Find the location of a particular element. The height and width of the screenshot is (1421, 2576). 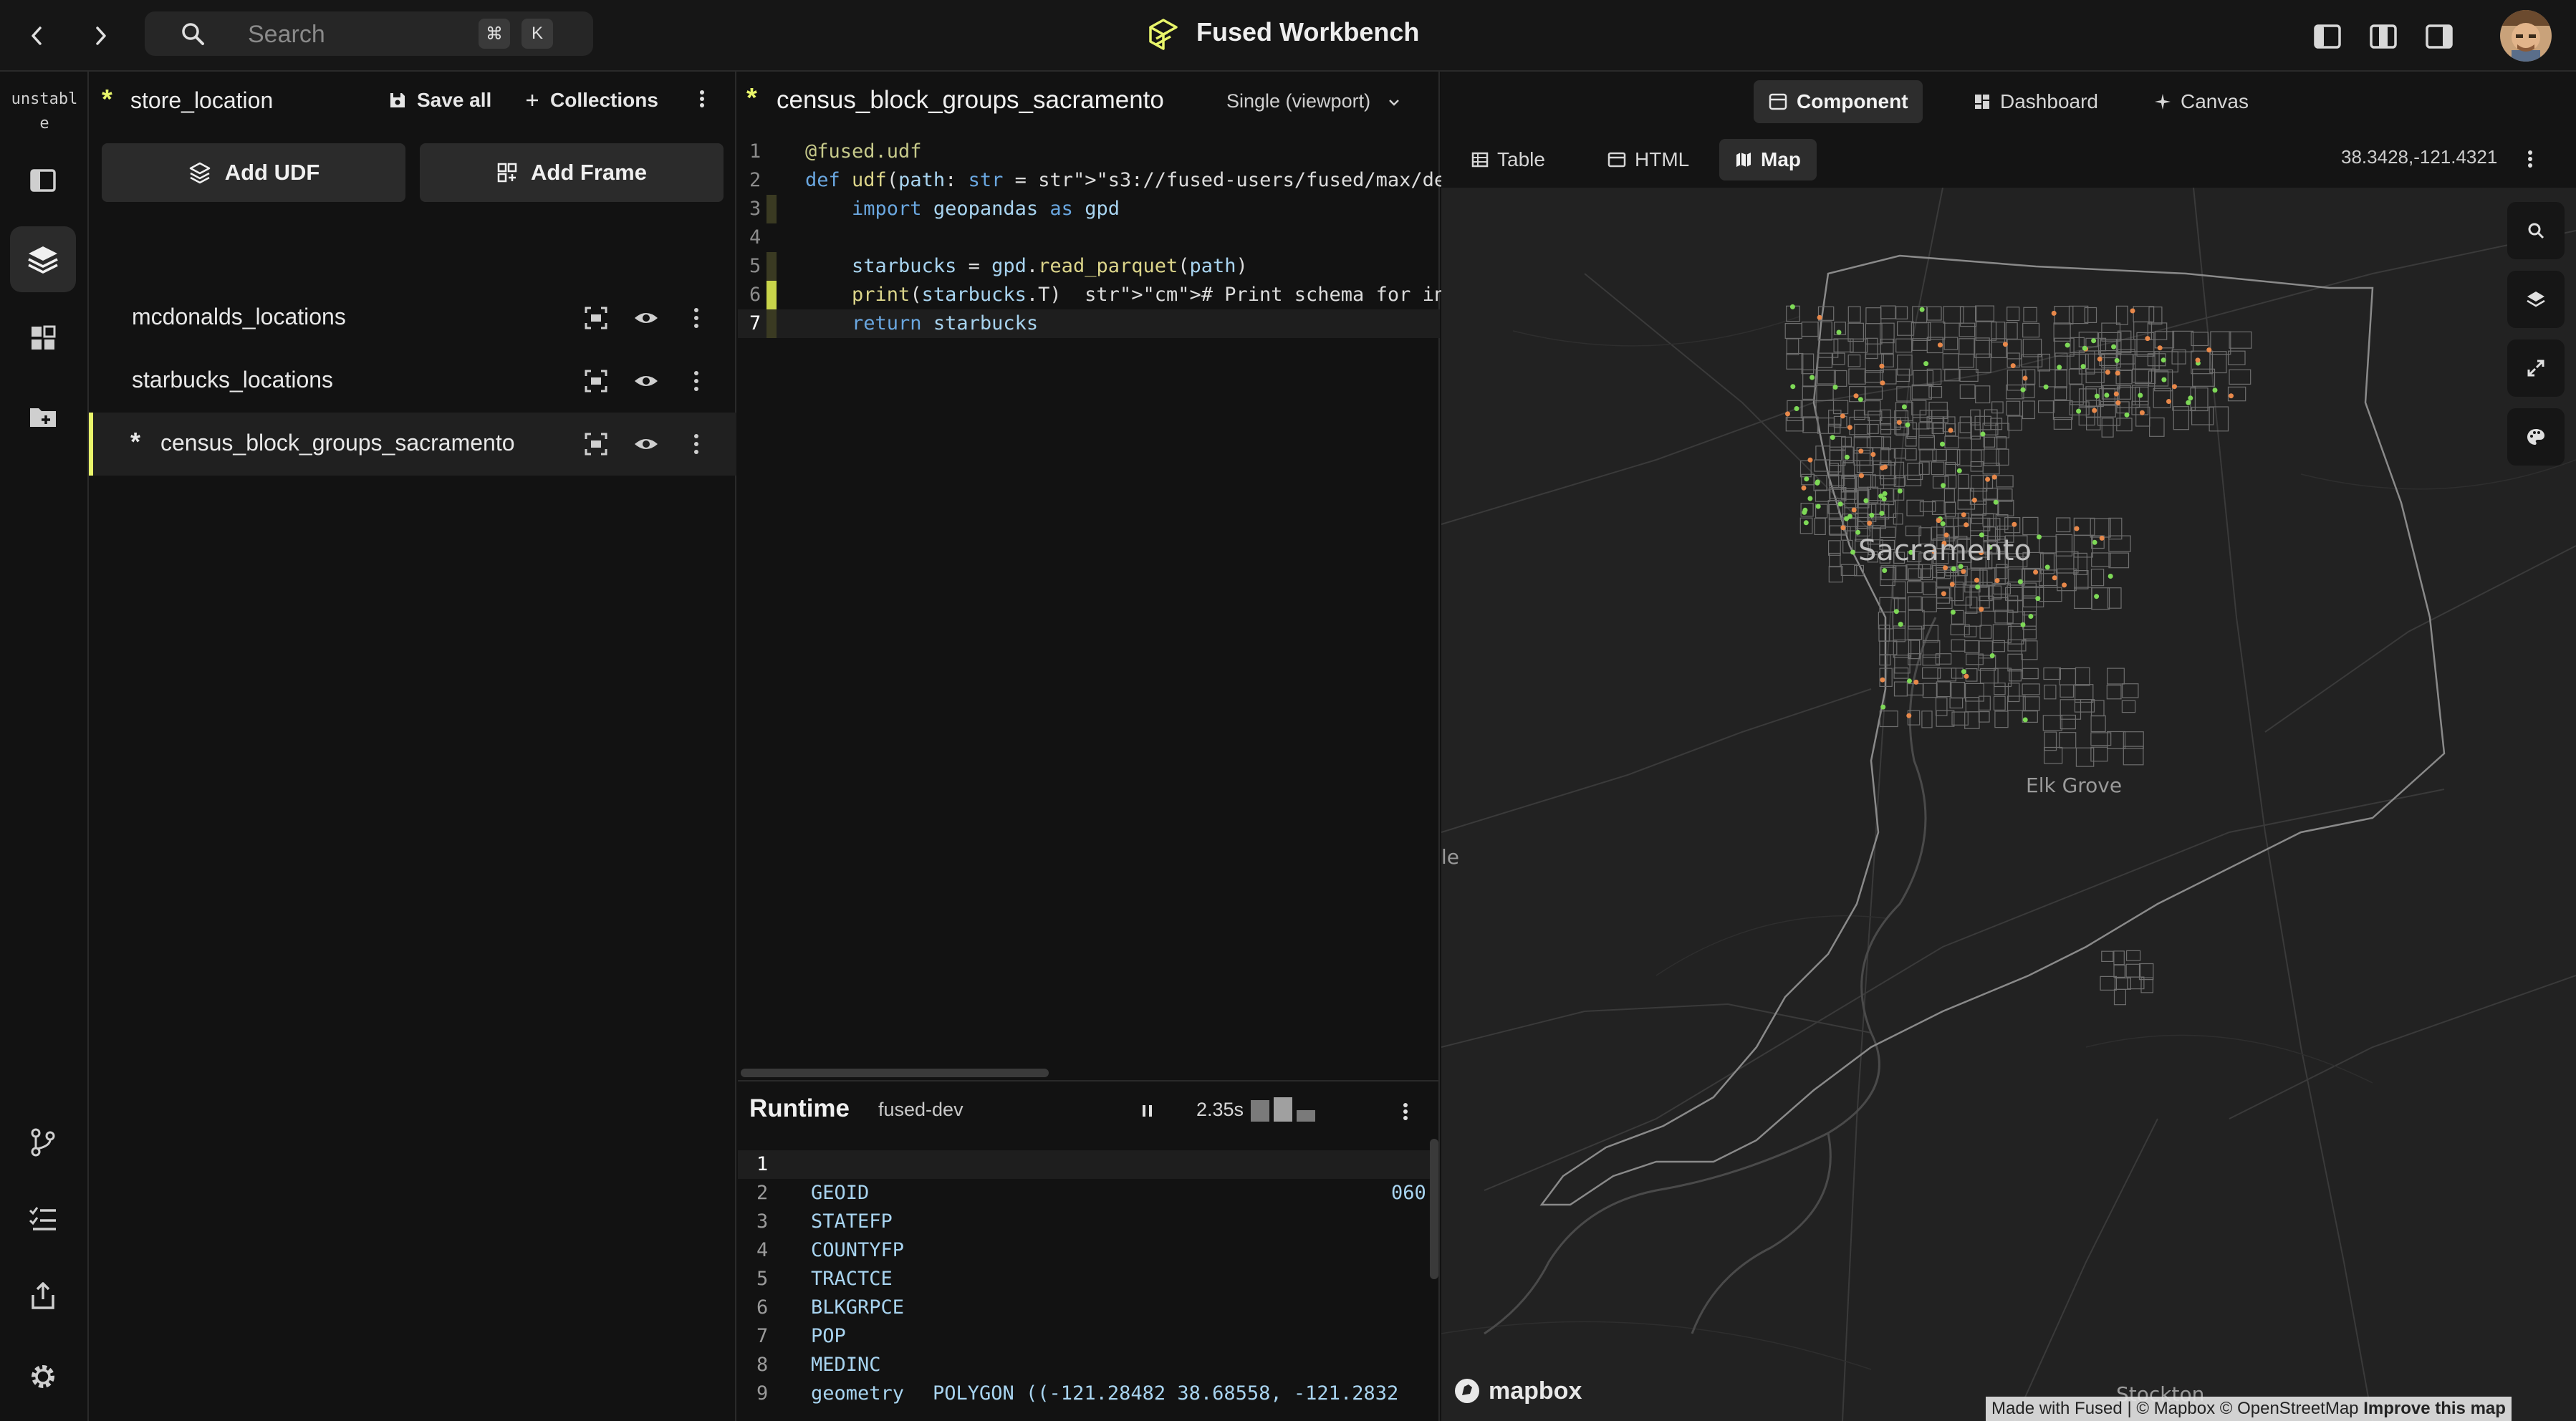

eye-icon is located at coordinates (646, 318).